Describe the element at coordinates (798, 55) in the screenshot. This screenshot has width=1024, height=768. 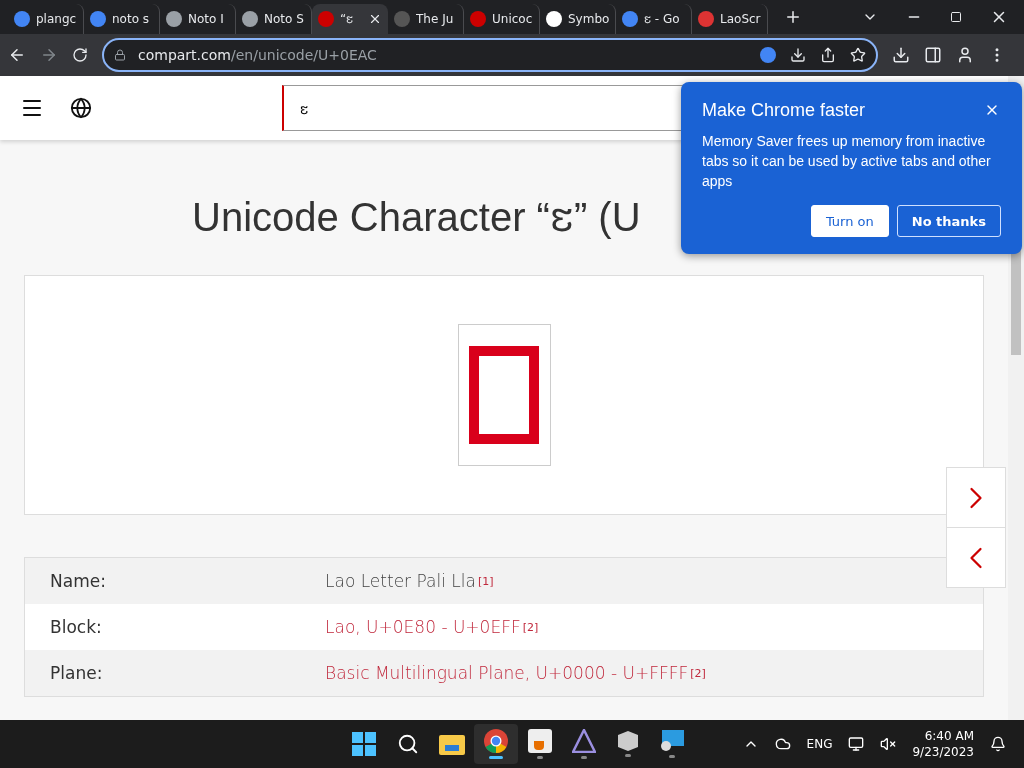
I see `install-icon` at that location.